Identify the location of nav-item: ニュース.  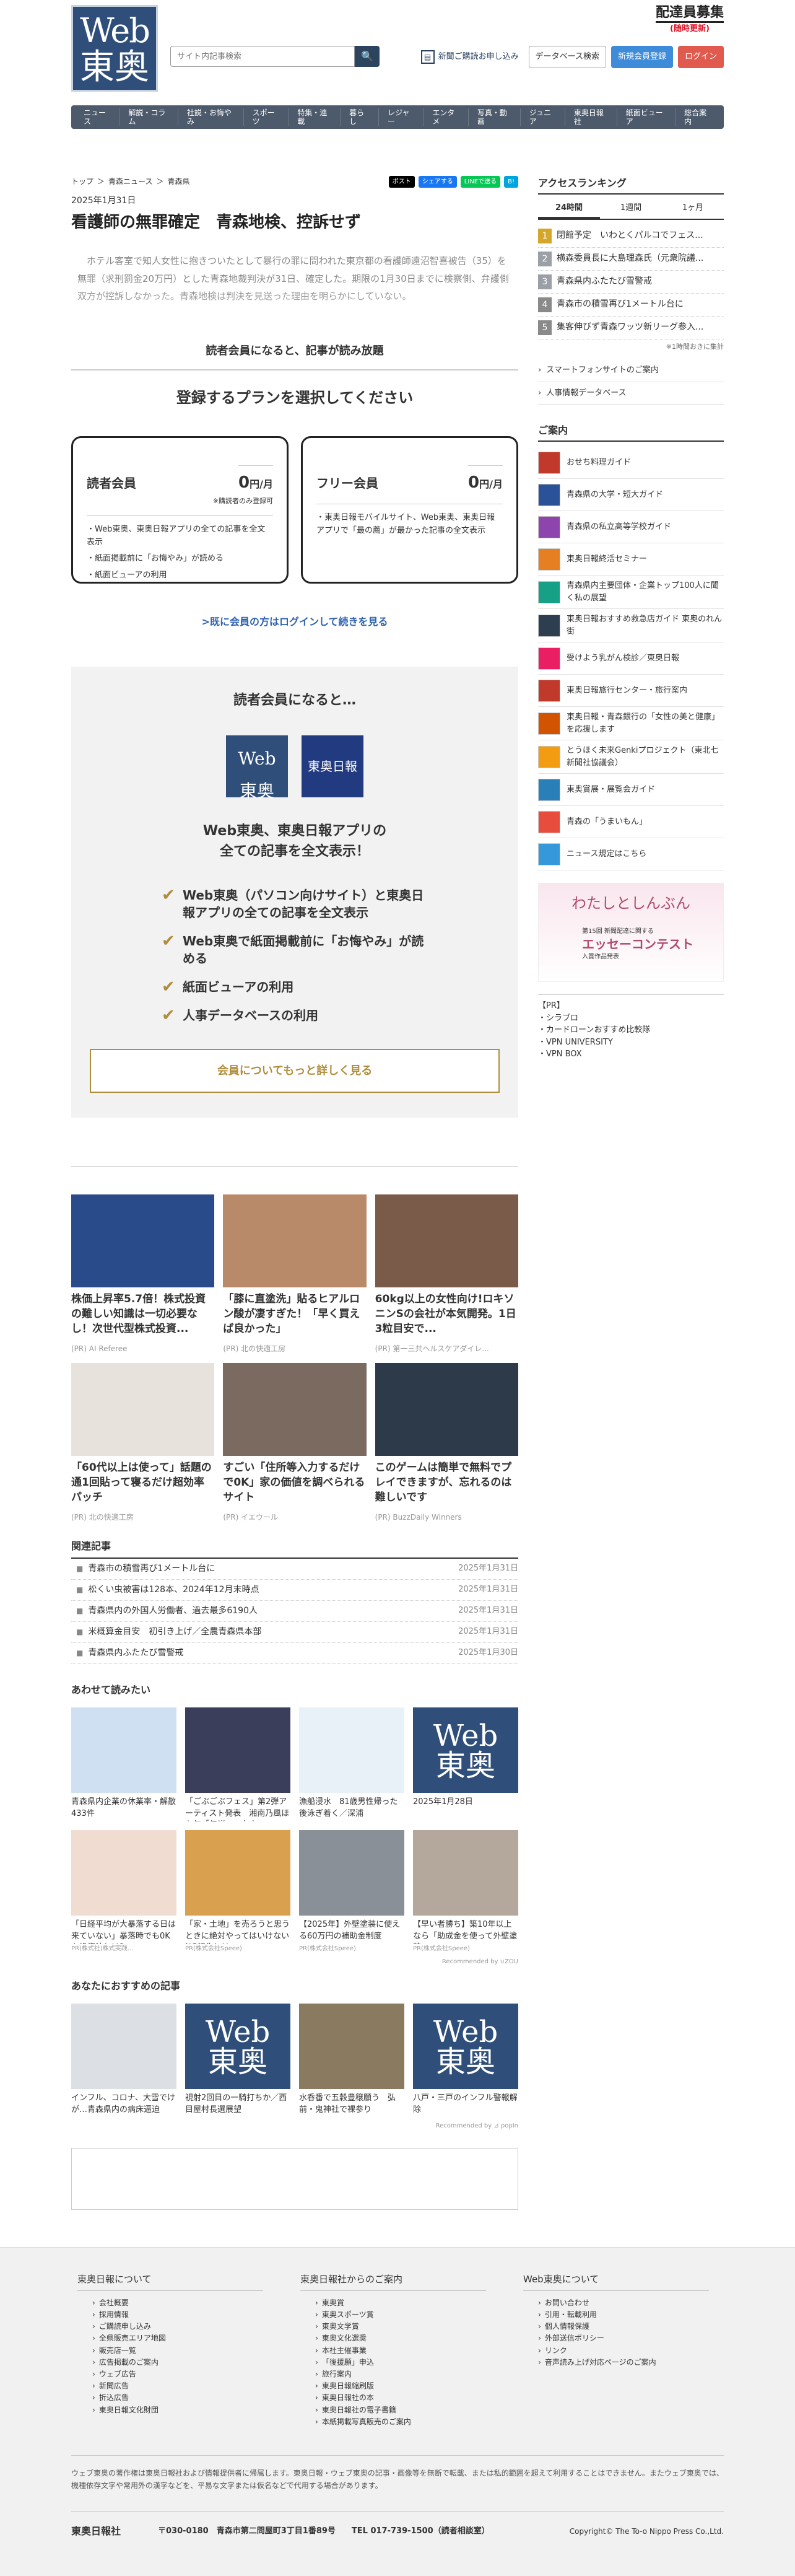
(98, 117).